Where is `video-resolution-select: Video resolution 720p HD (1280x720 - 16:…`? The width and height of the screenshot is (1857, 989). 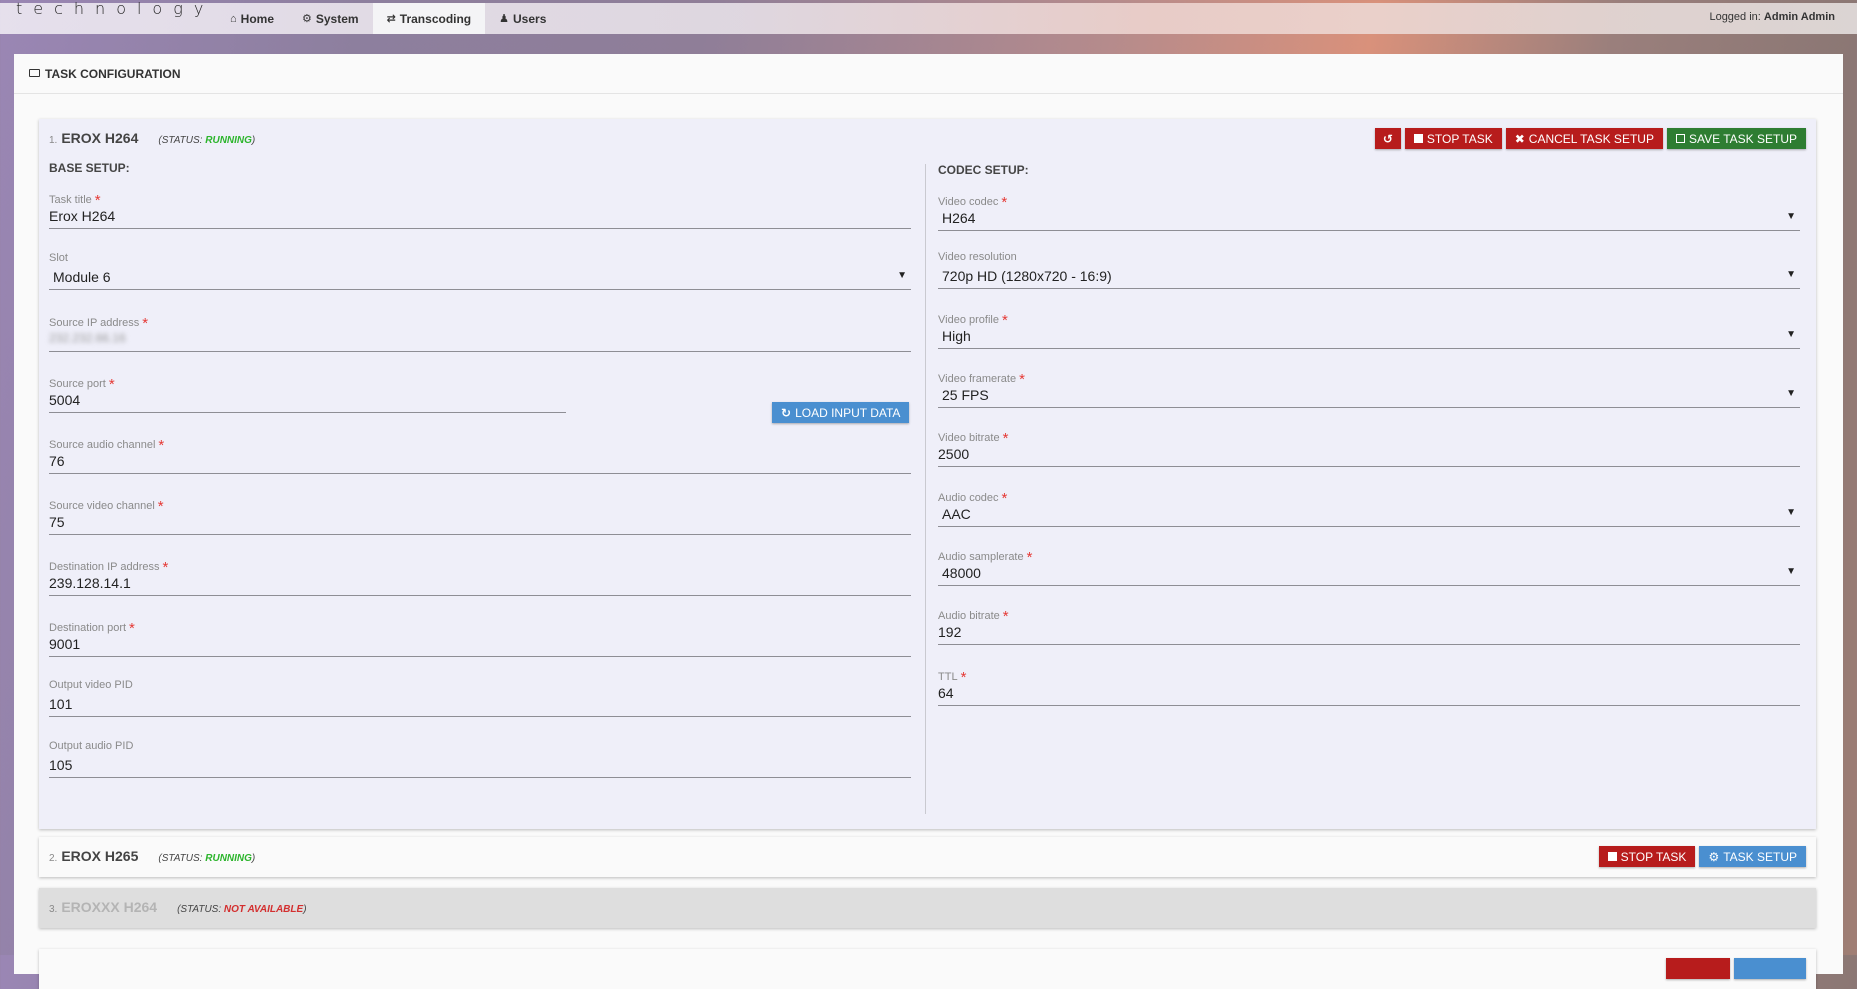 video-resolution-select: Video resolution 720p HD (1280x720 - 16:… is located at coordinates (1369, 270).